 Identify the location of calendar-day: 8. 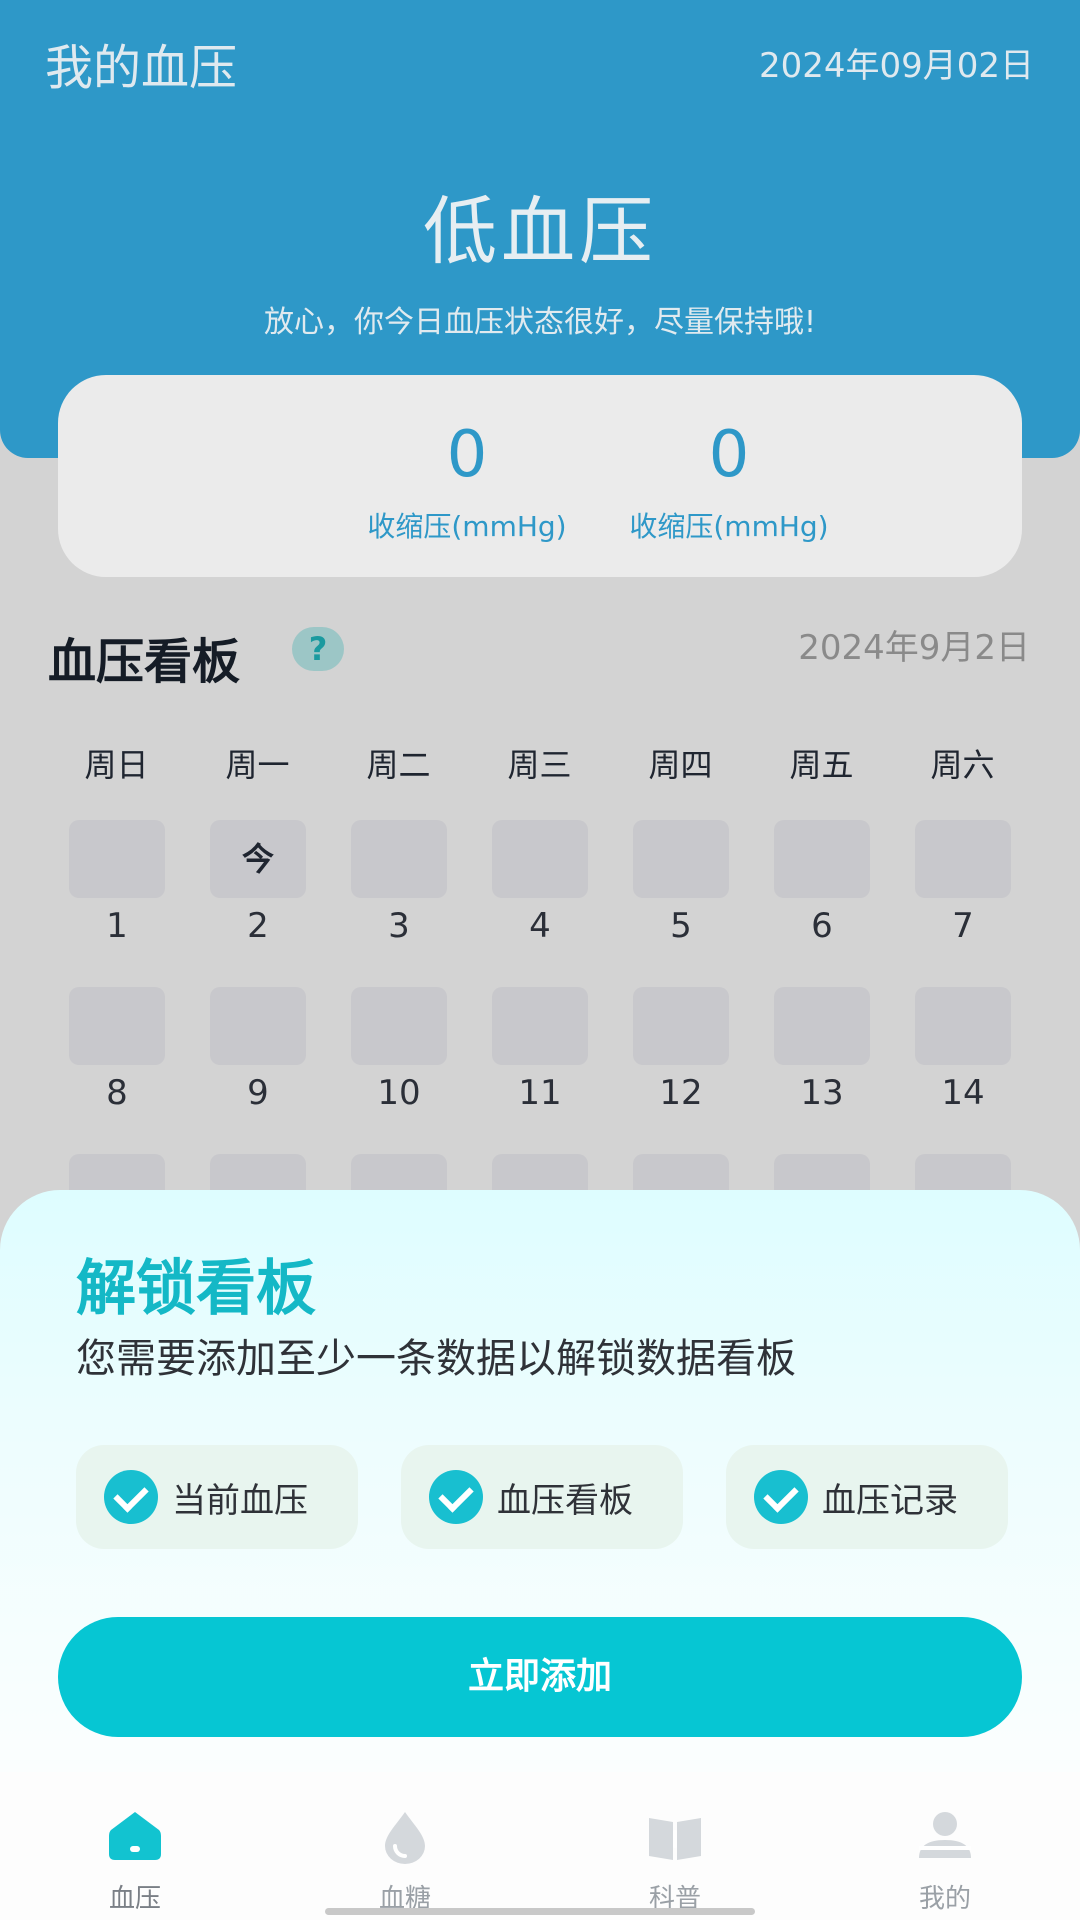
(117, 1050).